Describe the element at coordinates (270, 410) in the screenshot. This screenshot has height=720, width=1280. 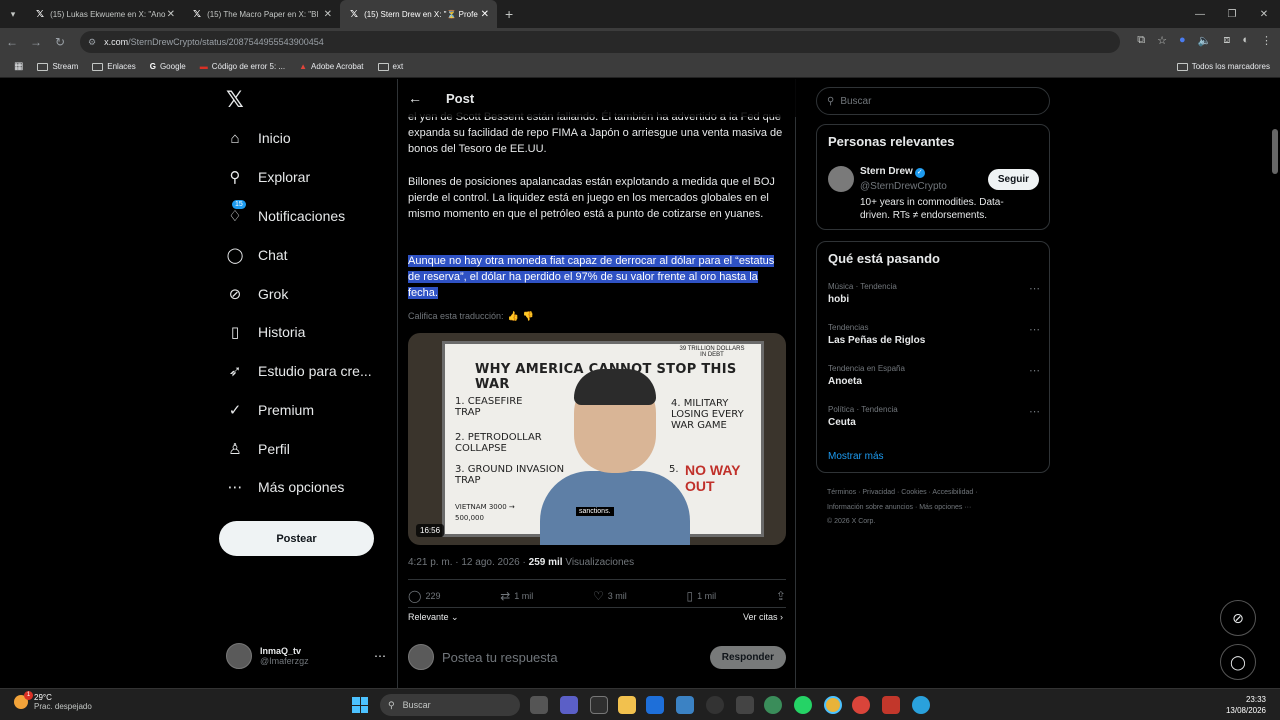
I see `nav-item-premium: ✓ Premium` at that location.